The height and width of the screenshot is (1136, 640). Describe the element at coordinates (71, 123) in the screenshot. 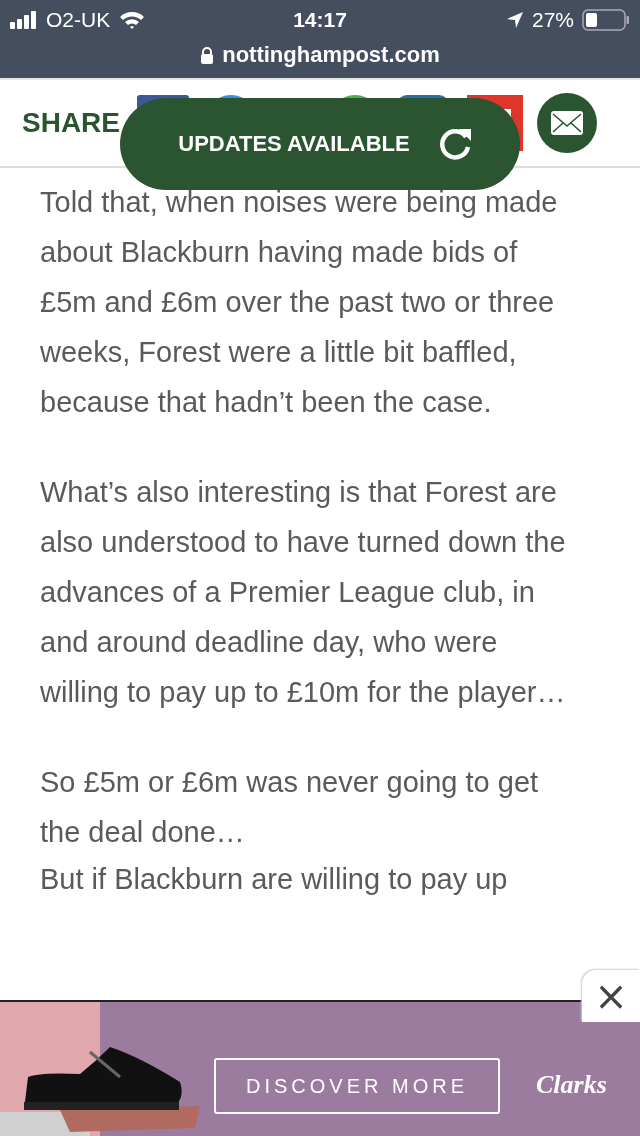

I see `share-label: SHARE` at that location.